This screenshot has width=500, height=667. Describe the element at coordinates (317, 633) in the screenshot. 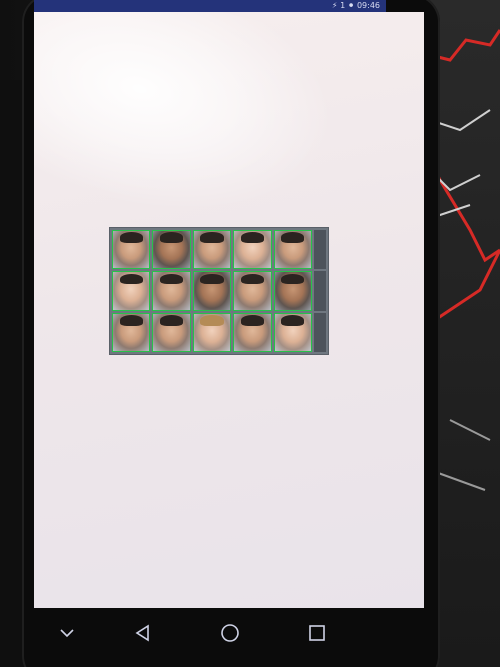

I see `recents-square-icon` at that location.